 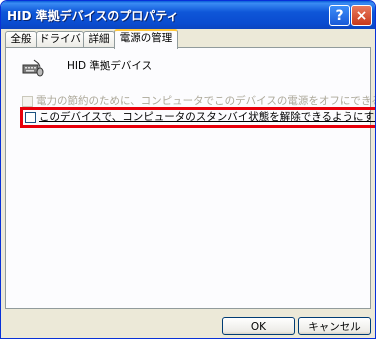 What do you see at coordinates (27, 101) in the screenshot?
I see `allow-power-off-checkbox` at bounding box center [27, 101].